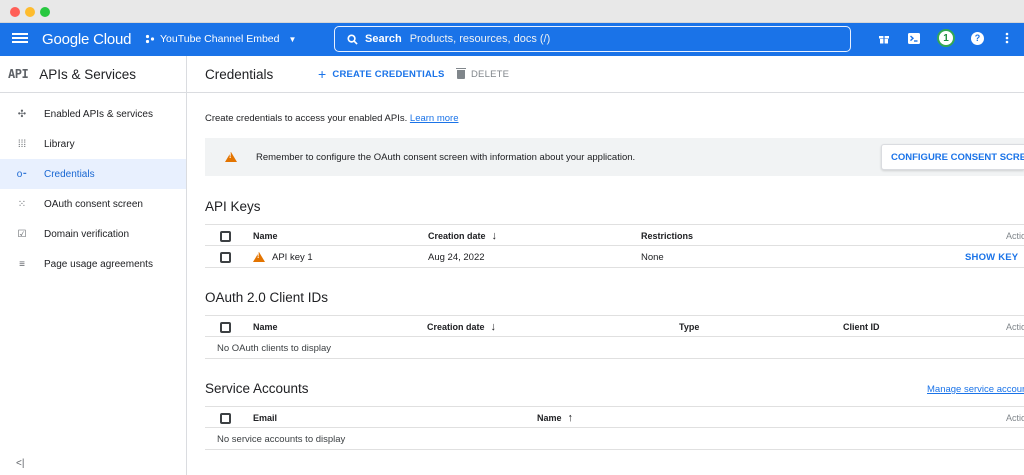 The image size is (1024, 475). What do you see at coordinates (257, 388) in the screenshot?
I see `service-accounts-title: Service Accounts` at bounding box center [257, 388].